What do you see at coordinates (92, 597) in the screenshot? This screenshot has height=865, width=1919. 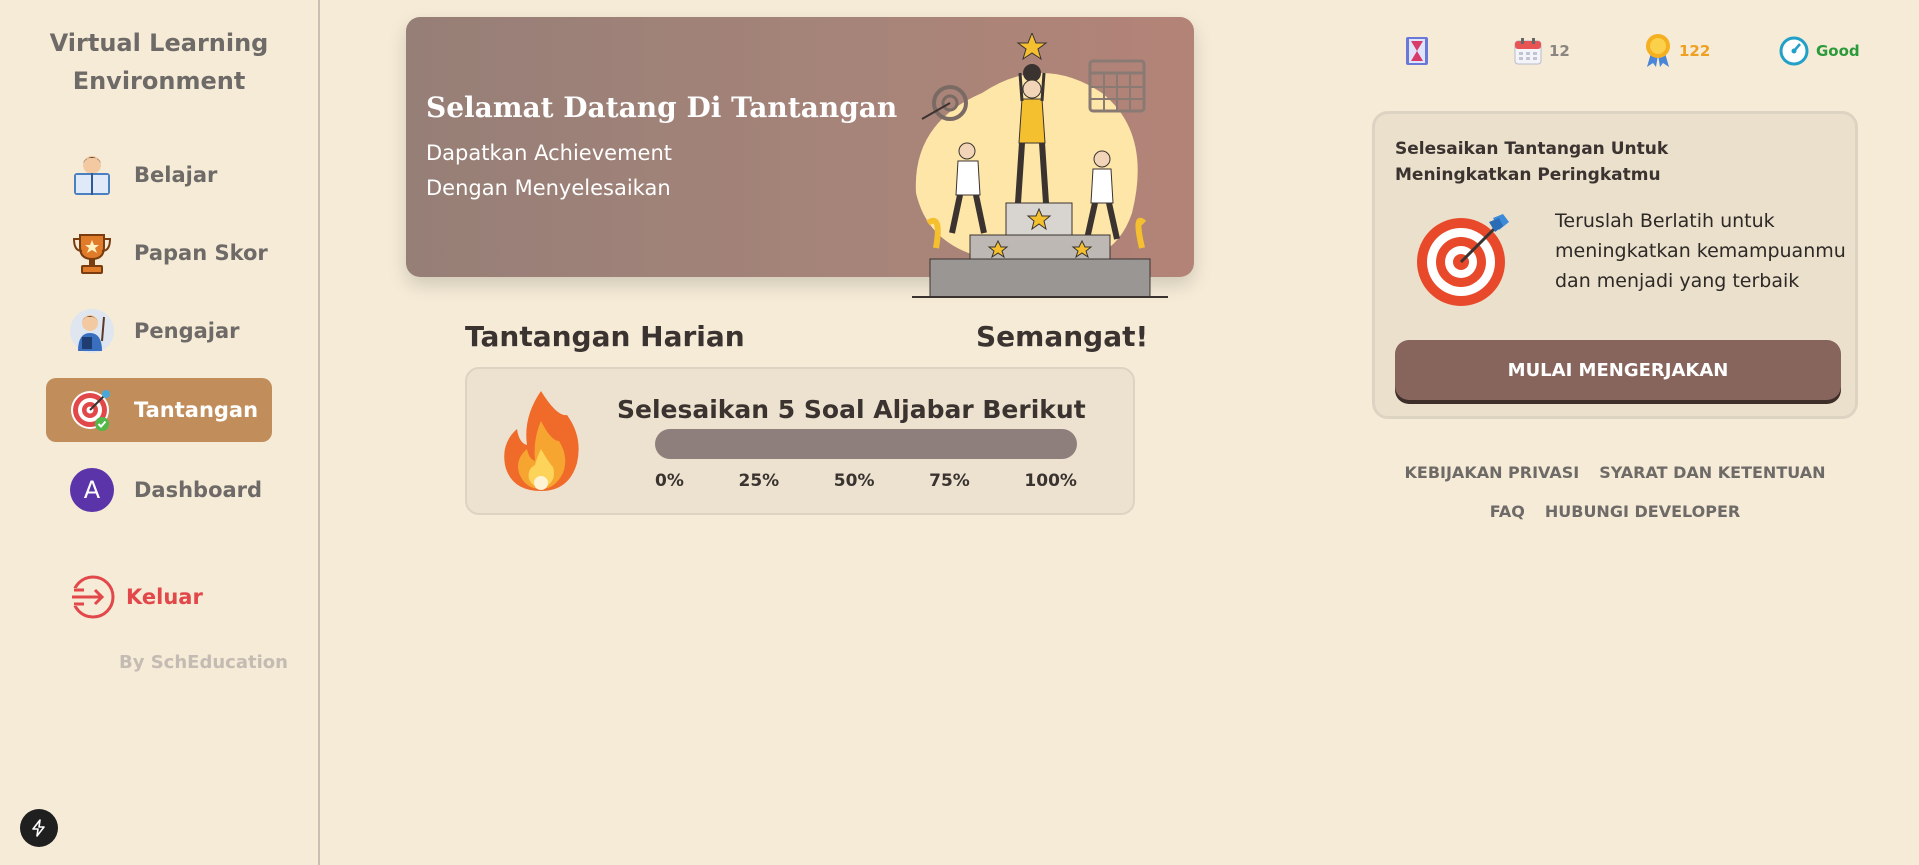 I see `logout-icon` at bounding box center [92, 597].